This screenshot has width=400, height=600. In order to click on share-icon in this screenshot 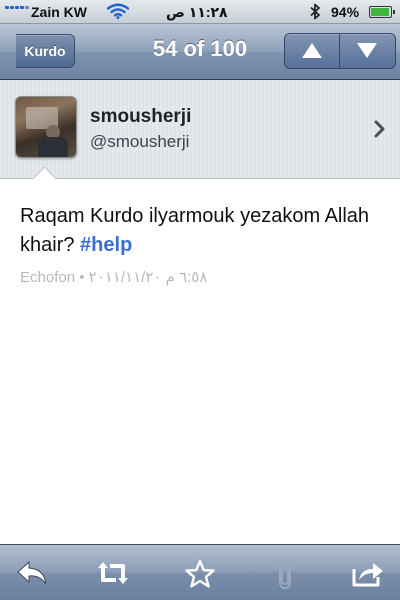, I will do `click(367, 575)`.